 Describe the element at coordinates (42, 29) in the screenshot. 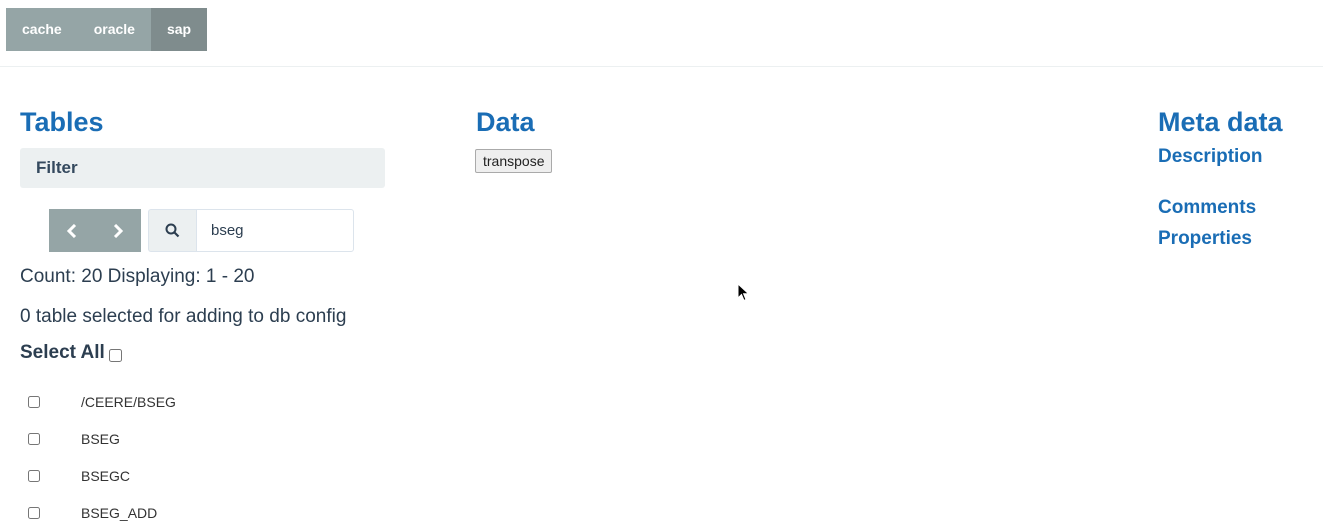

I see `tab-cache: cache` at that location.